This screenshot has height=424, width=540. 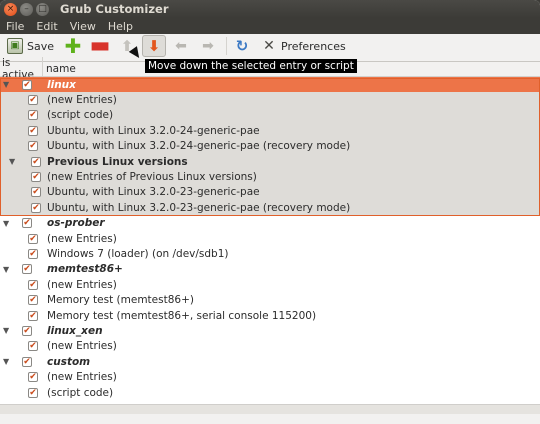 I want to click on entry-name: Ubuntu, with Linux 3.2.0-24-generic-pae, so click(x=153, y=130).